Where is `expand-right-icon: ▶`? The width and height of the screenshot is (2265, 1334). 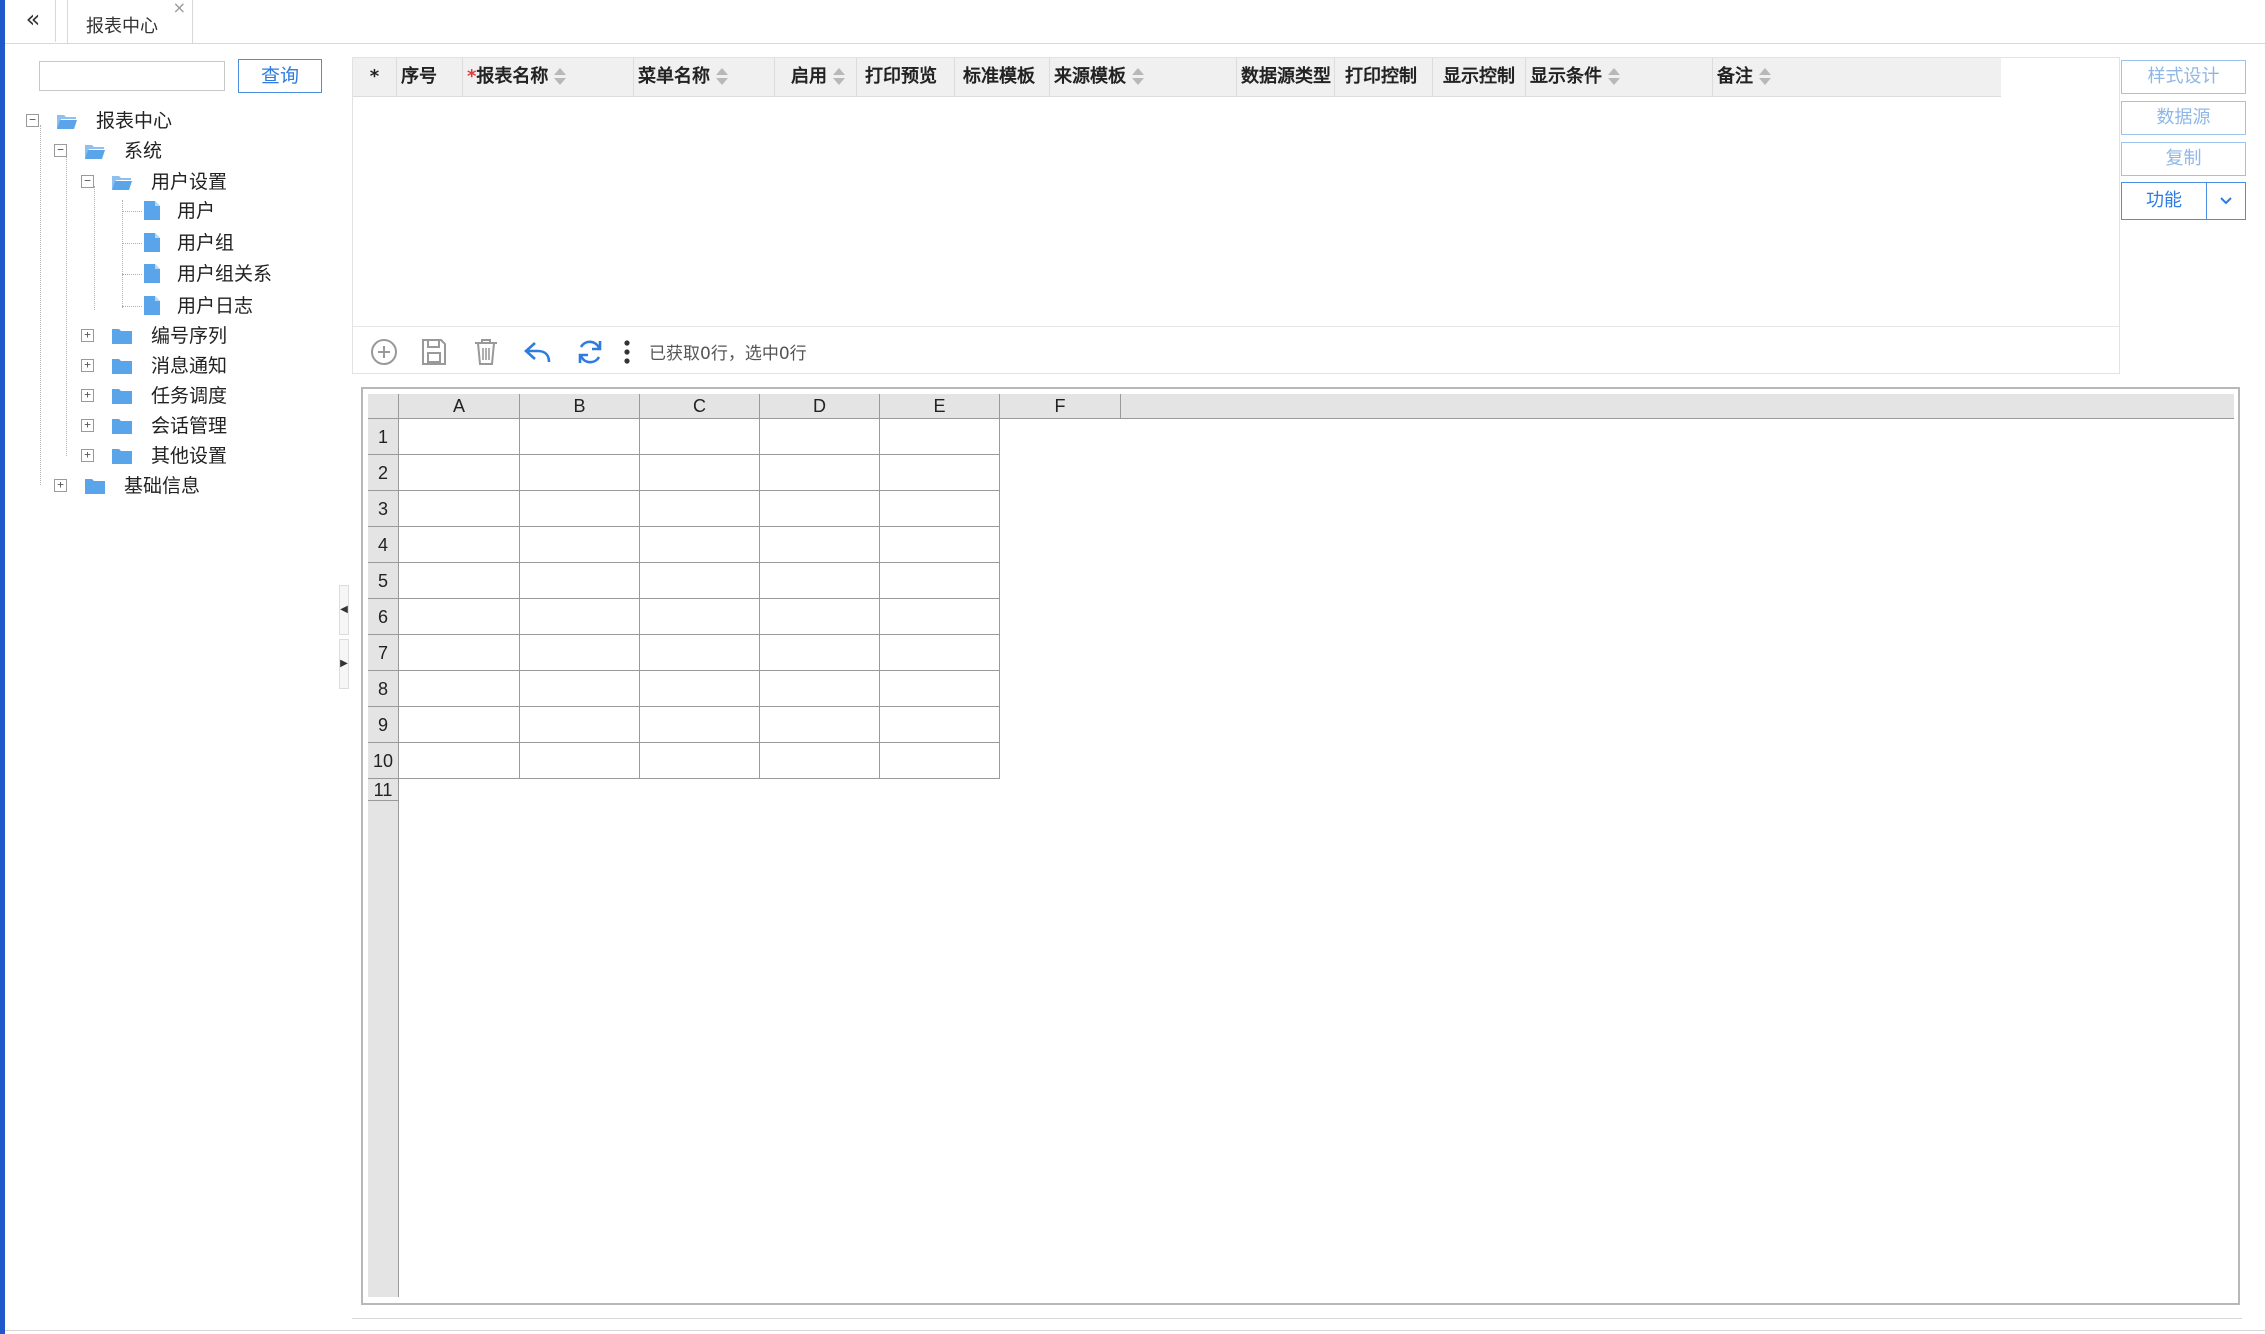
expand-right-icon: ▶ is located at coordinates (344, 664).